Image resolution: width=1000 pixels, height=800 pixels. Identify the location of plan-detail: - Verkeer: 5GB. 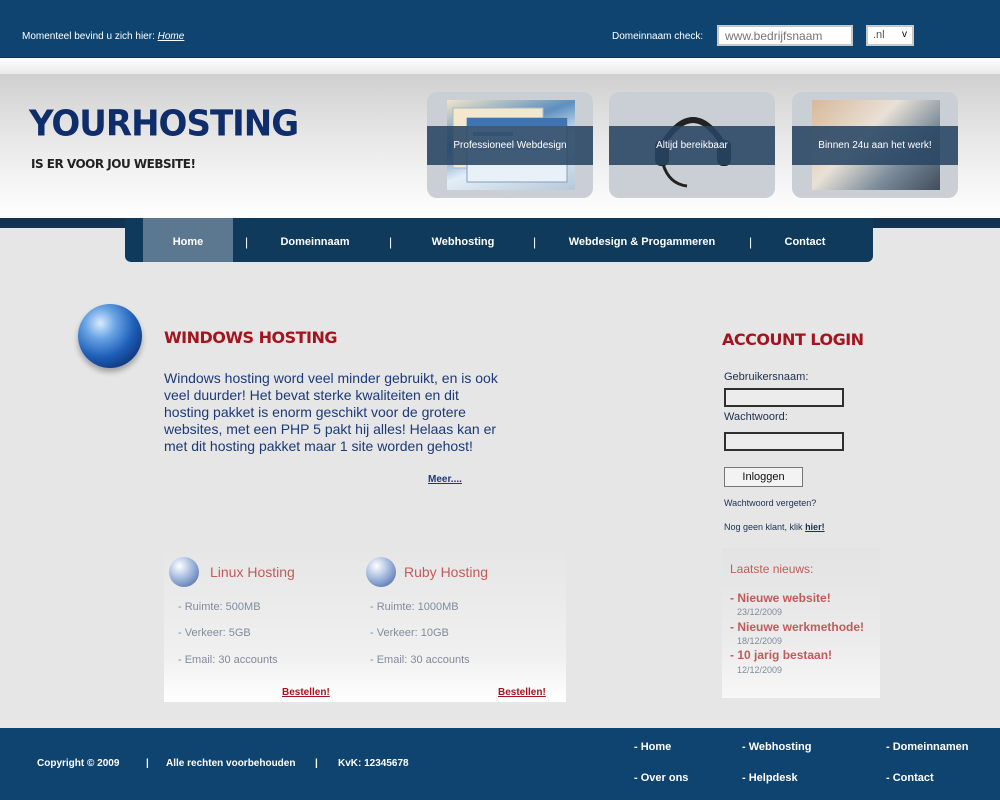
(214, 633).